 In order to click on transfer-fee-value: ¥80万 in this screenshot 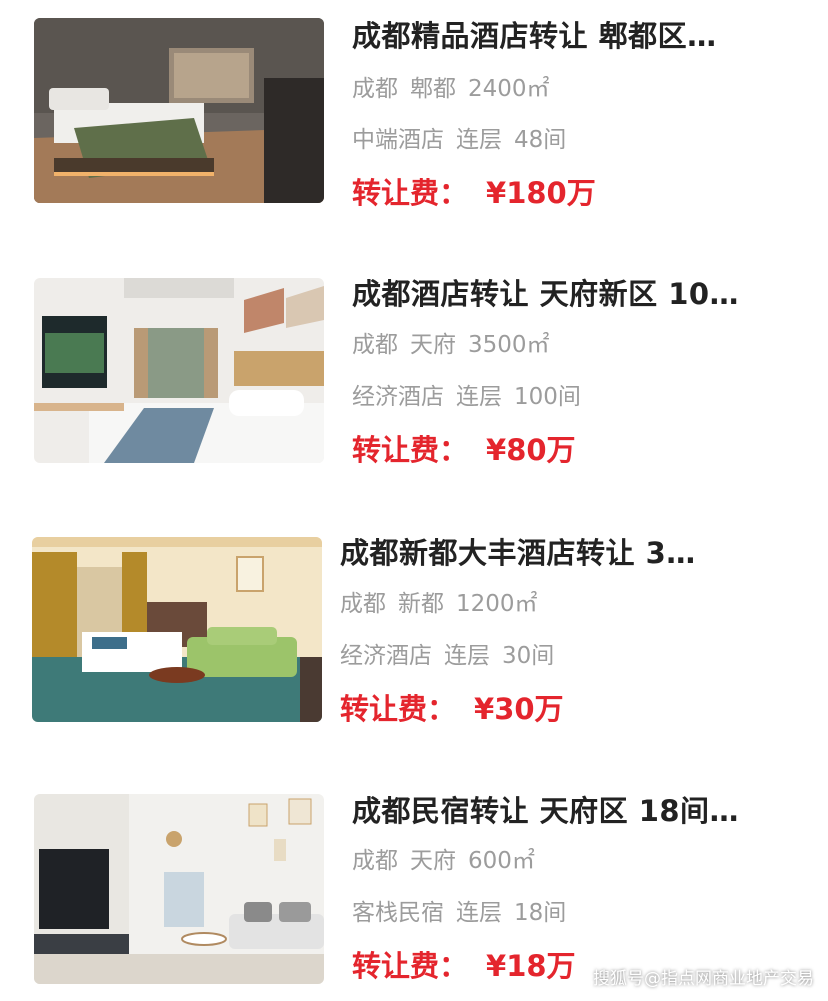, I will do `click(531, 450)`.